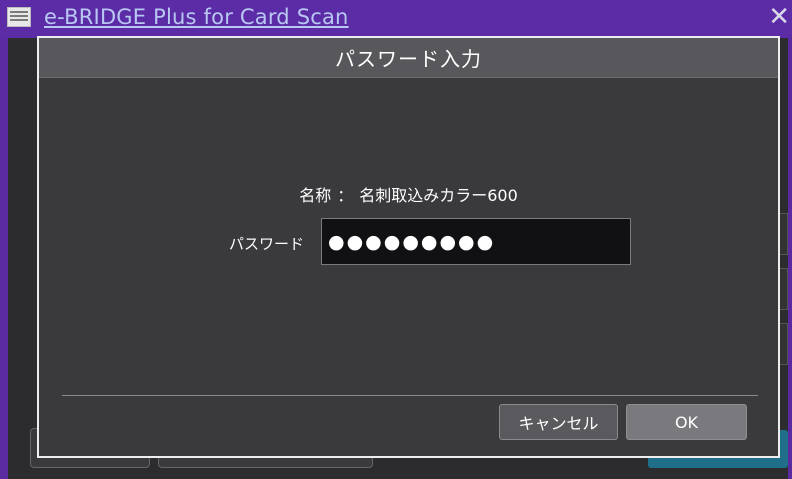  I want to click on cancel-button: キャンセル, so click(558, 422).